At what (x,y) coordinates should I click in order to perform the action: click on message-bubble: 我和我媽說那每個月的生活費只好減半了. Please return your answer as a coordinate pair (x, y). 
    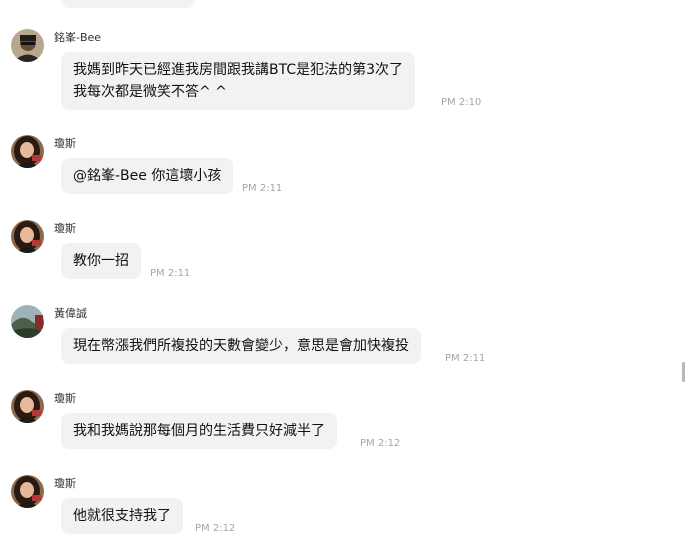
    Looking at the image, I should click on (199, 431).